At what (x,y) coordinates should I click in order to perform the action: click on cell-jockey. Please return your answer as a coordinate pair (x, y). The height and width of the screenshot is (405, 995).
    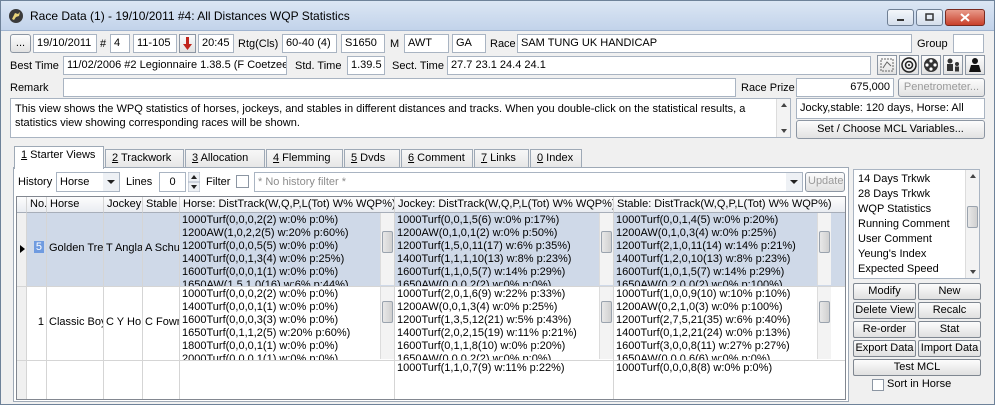
    Looking at the image, I should click on (123, 380).